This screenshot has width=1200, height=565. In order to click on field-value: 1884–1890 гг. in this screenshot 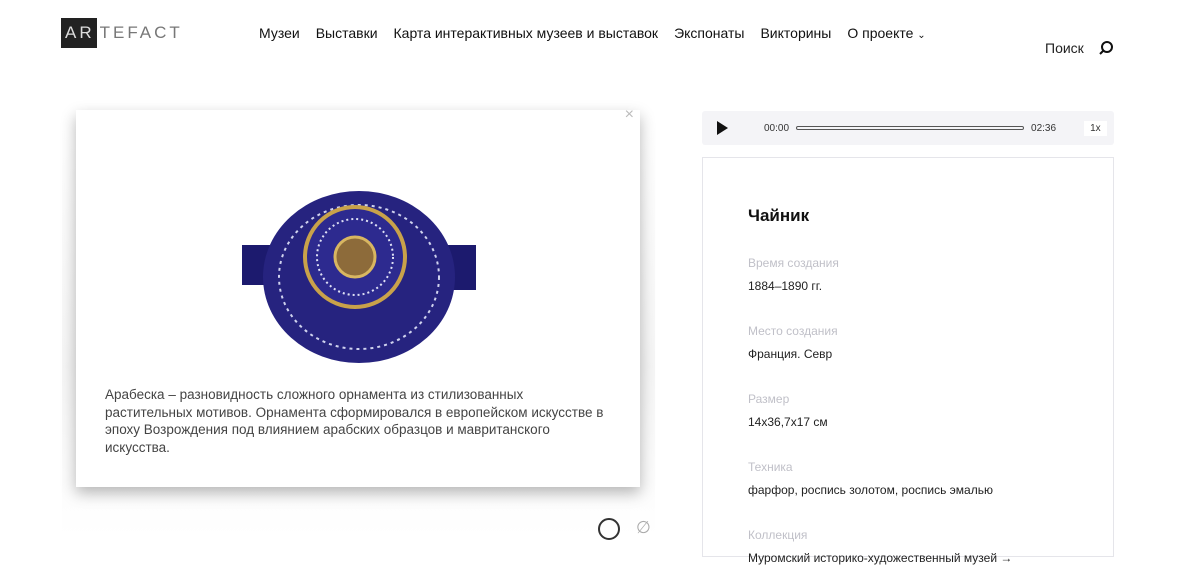, I will do `click(785, 286)`.